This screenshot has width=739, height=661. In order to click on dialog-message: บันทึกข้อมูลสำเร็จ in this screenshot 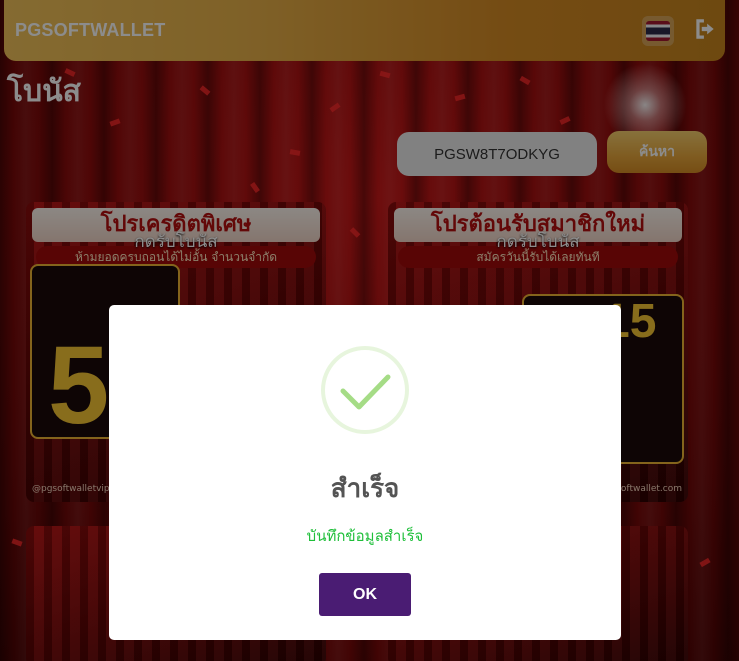, I will do `click(365, 536)`.